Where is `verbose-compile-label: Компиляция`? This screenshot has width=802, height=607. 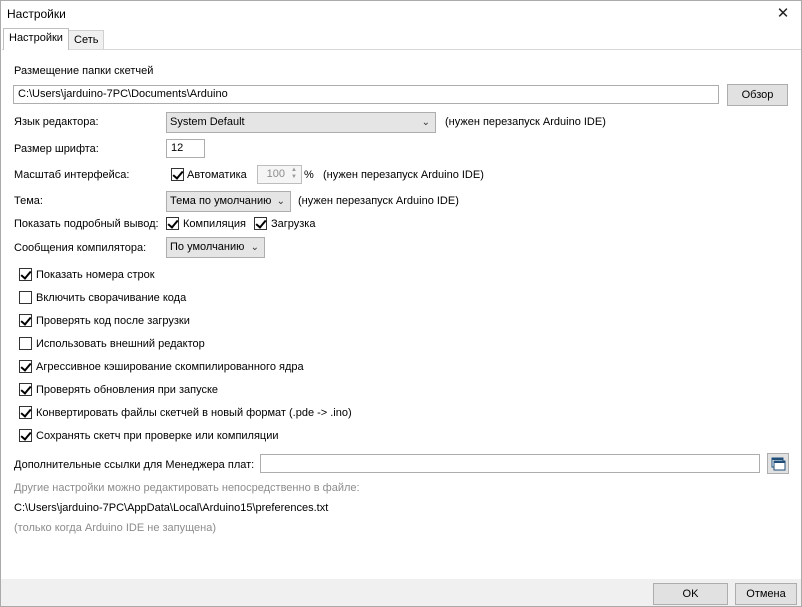 verbose-compile-label: Компиляция is located at coordinates (214, 224).